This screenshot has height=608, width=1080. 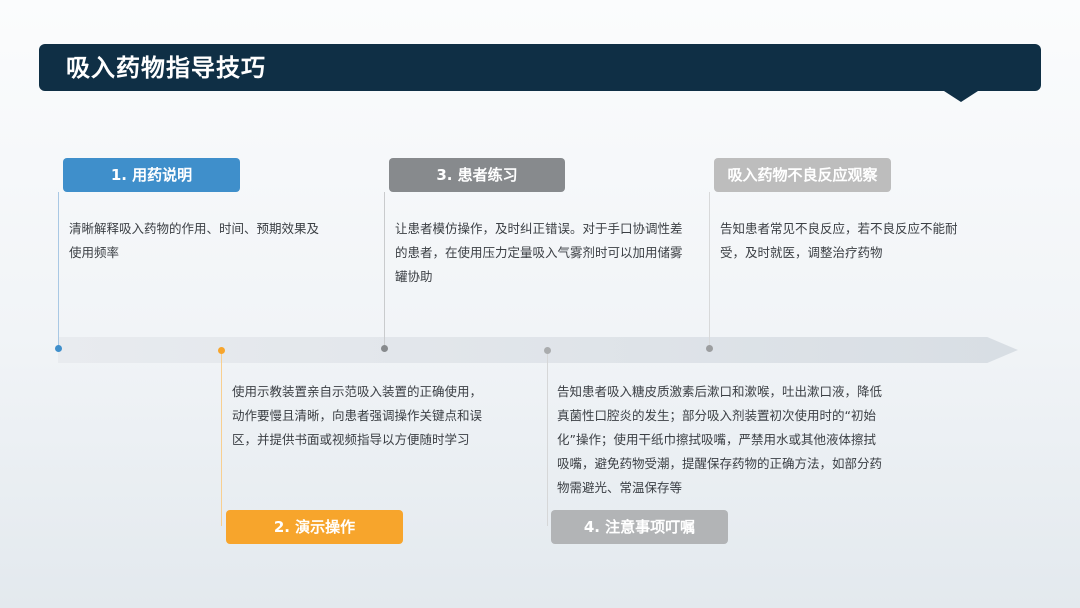 I want to click on step-tag-4: 4. 注意事项叮嘱, so click(x=639, y=527).